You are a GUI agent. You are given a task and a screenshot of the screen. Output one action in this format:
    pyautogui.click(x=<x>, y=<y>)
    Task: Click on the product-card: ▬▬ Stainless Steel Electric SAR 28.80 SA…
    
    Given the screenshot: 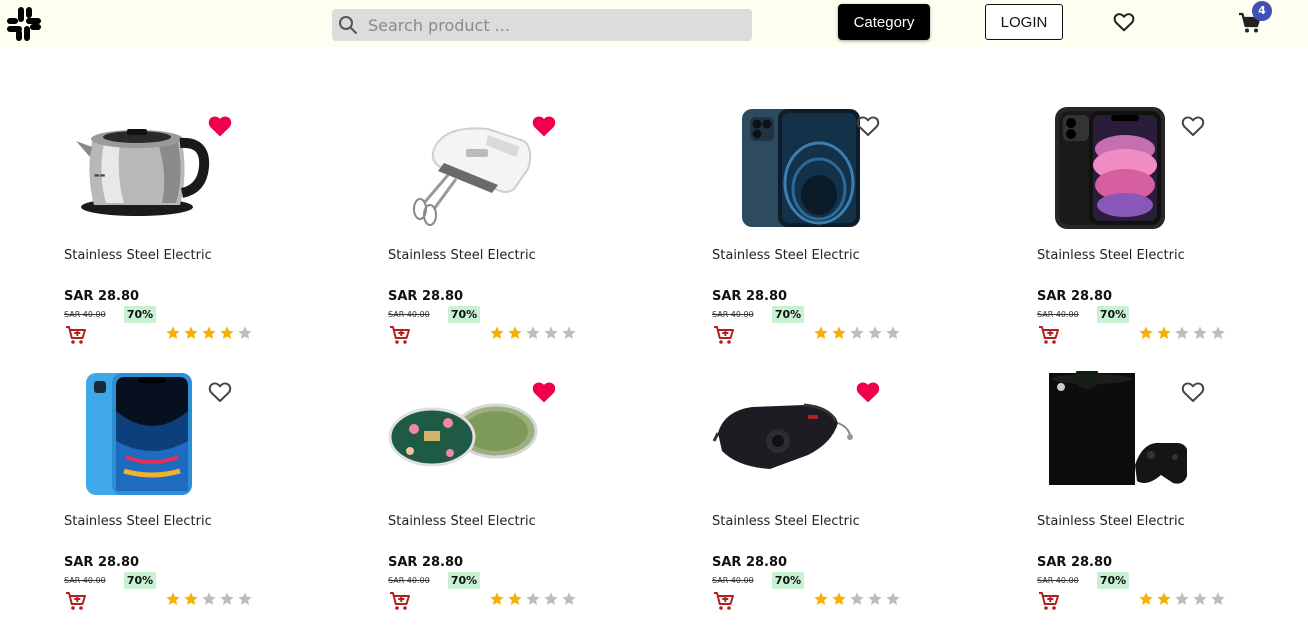 What is the action you would take?
    pyautogui.click(x=194, y=230)
    